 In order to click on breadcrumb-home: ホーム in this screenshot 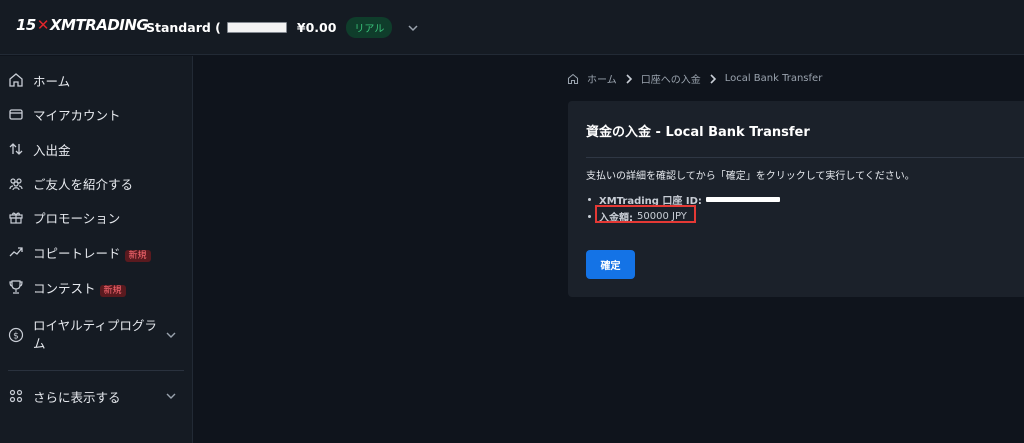, I will do `click(602, 78)`.